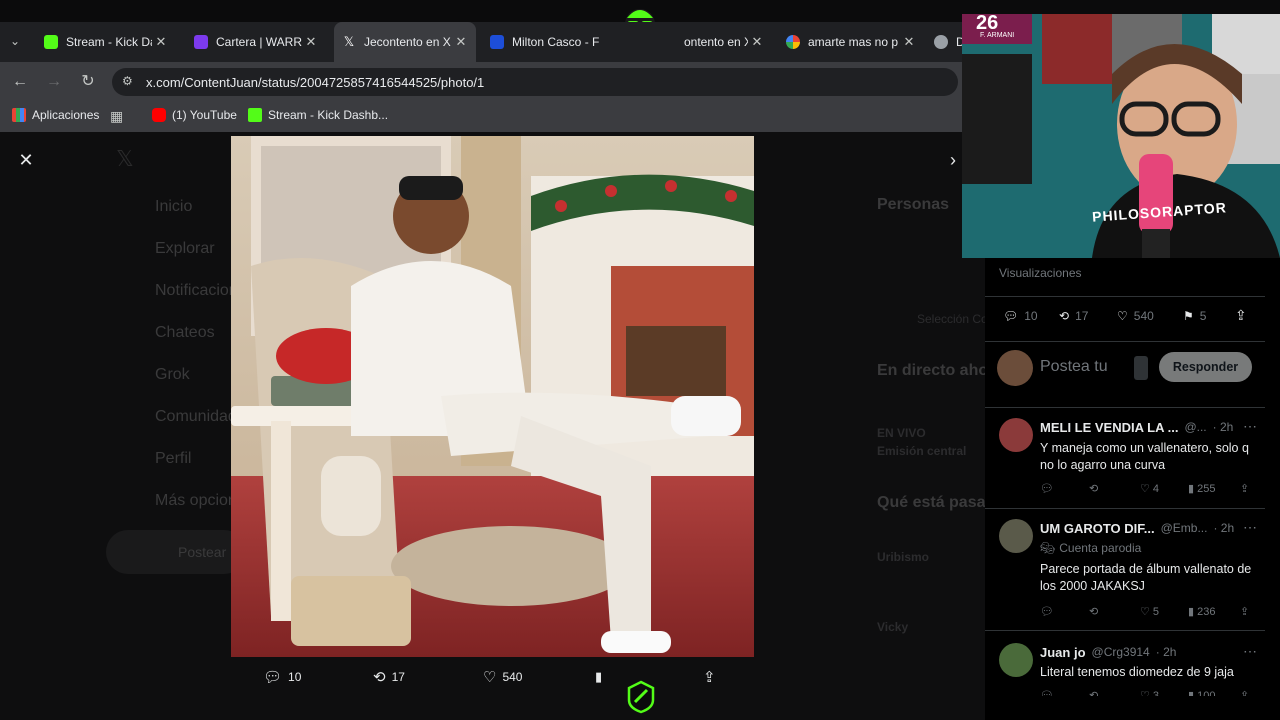 The width and height of the screenshot is (1280, 720). What do you see at coordinates (697, 42) in the screenshot?
I see `tab-jecontento-2: ontento en X ✕` at bounding box center [697, 42].